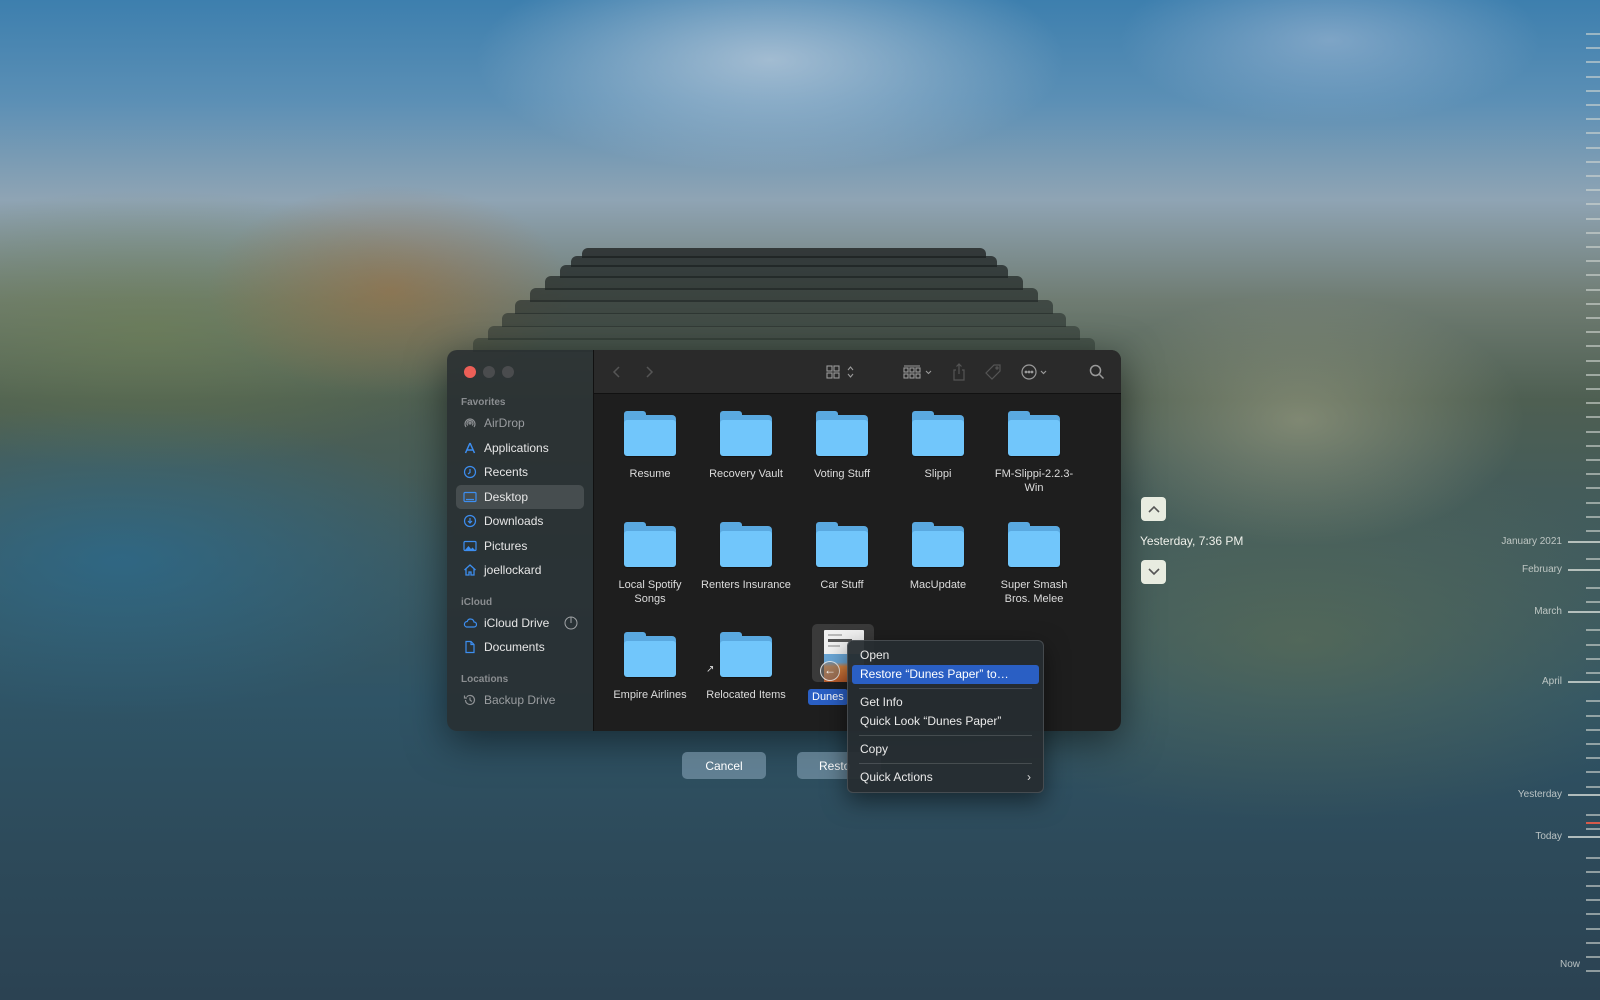 Image resolution: width=1600 pixels, height=1000 pixels. What do you see at coordinates (1548, 611) in the screenshot?
I see `timeline-label: March` at bounding box center [1548, 611].